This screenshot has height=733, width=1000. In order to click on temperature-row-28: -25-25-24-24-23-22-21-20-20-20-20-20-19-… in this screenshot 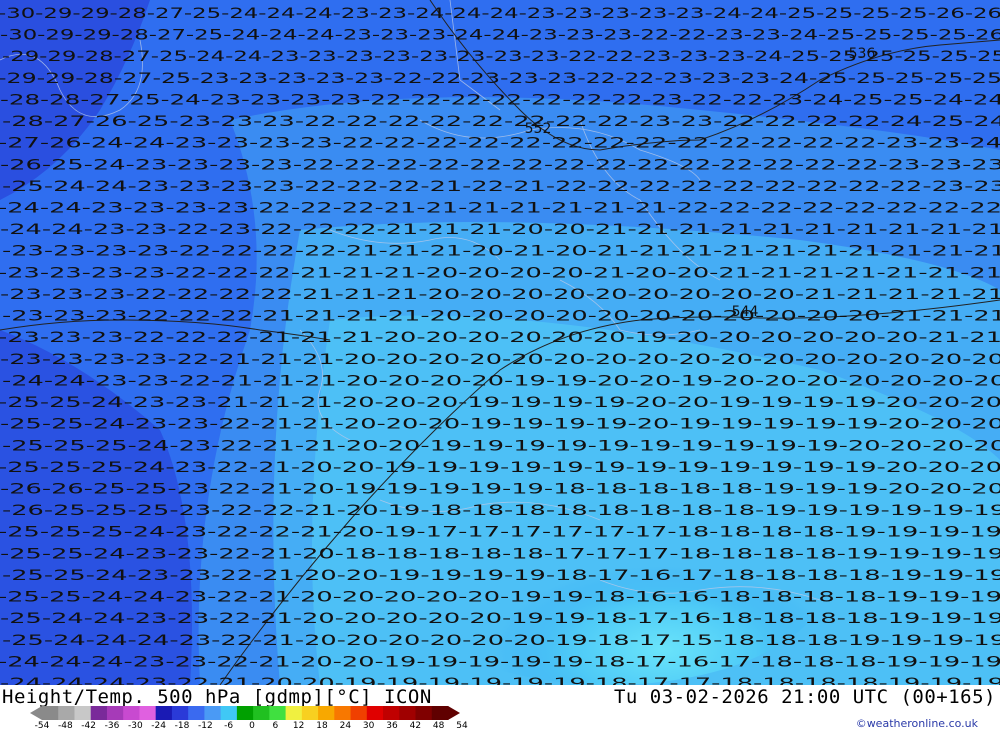, I will do `click(500, 598)`.